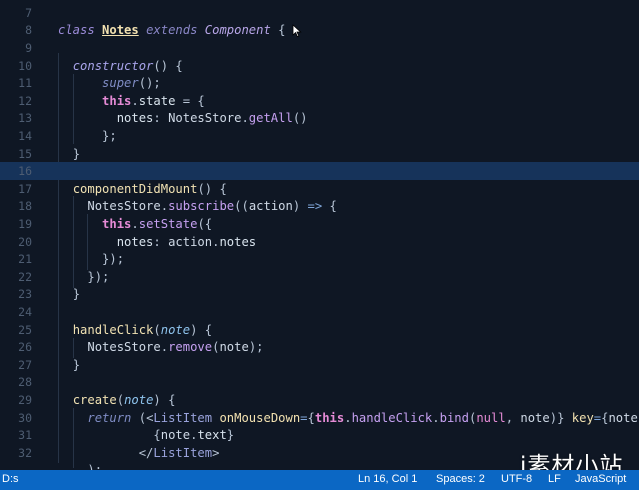  Describe the element at coordinates (319, 347) in the screenshot. I see `code-line: 26 NotesStore.remove(note);` at that location.